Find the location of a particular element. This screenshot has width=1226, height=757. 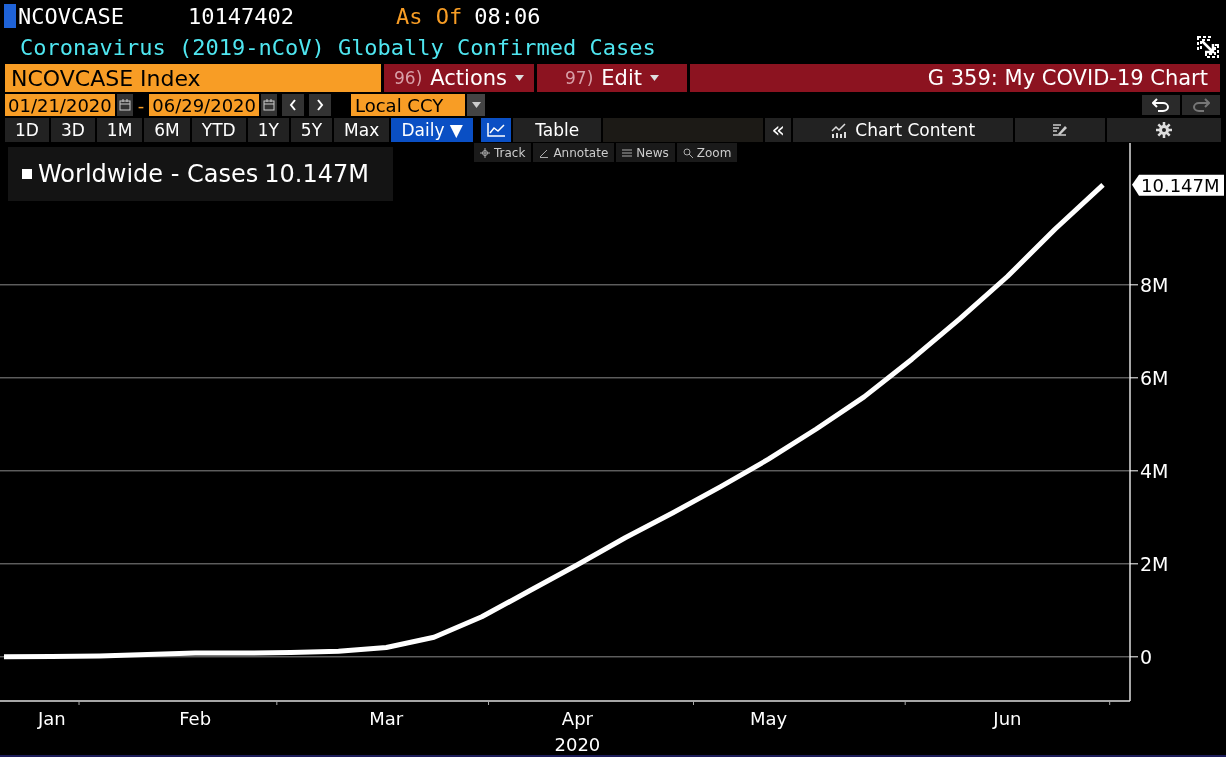

period-button: 1M is located at coordinates (119, 130).